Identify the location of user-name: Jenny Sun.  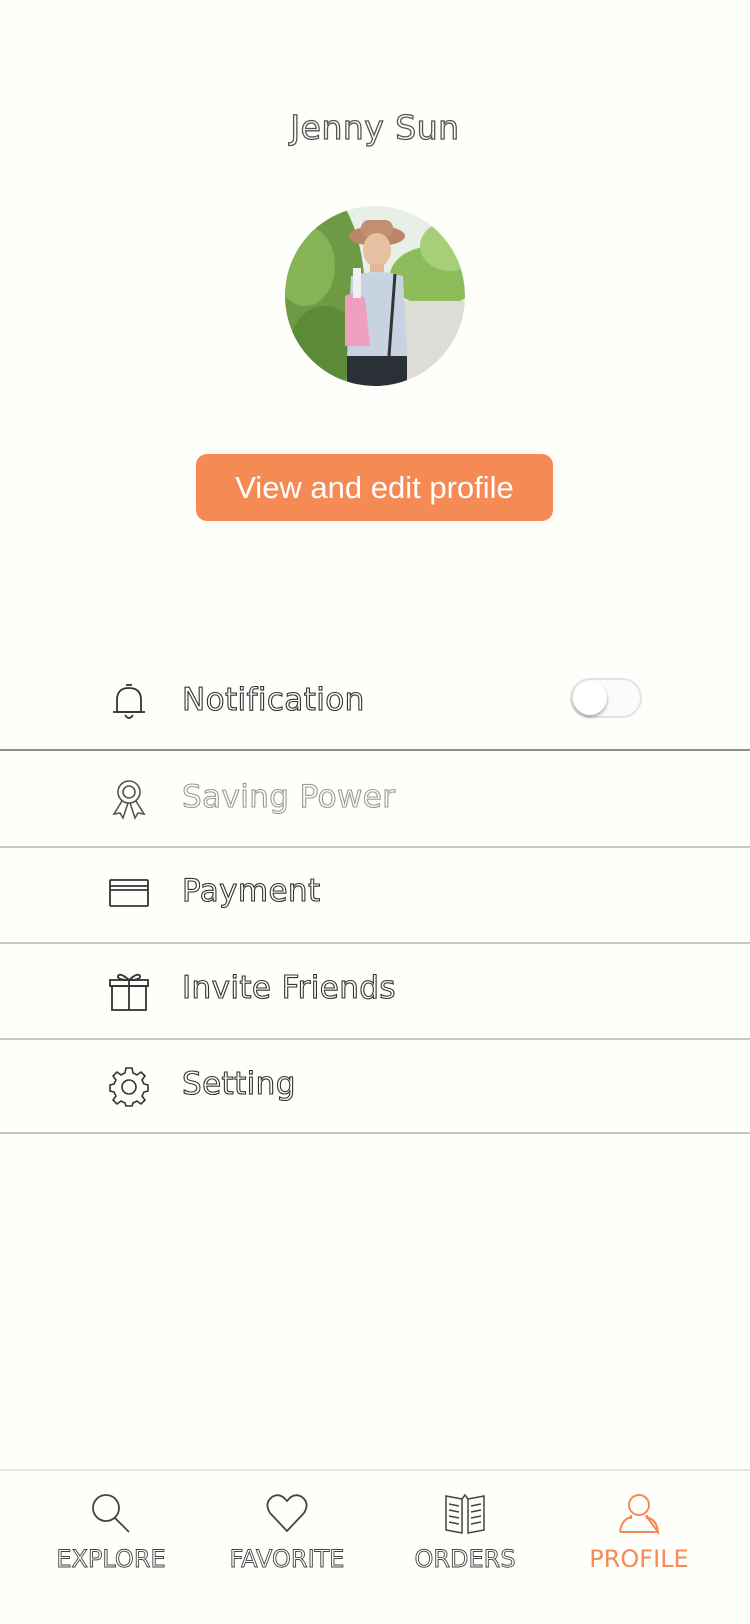
(375, 127).